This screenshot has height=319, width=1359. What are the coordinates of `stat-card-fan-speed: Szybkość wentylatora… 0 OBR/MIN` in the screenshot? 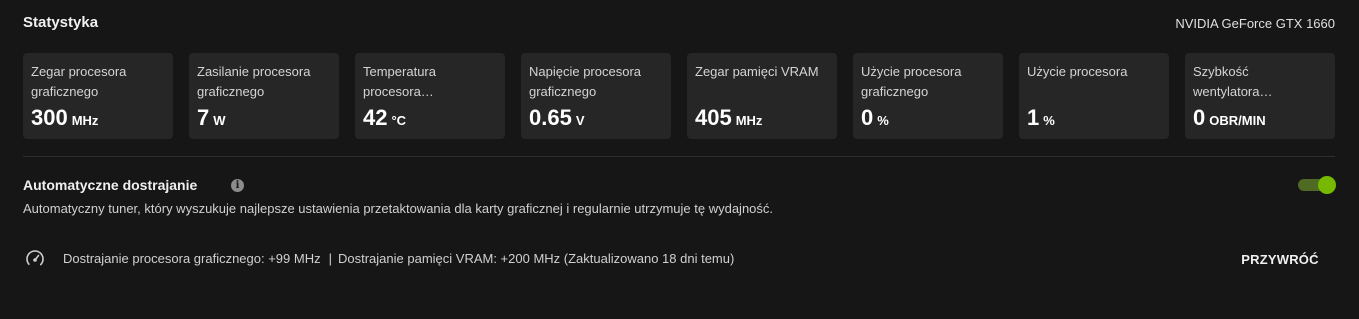 It's located at (1260, 96).